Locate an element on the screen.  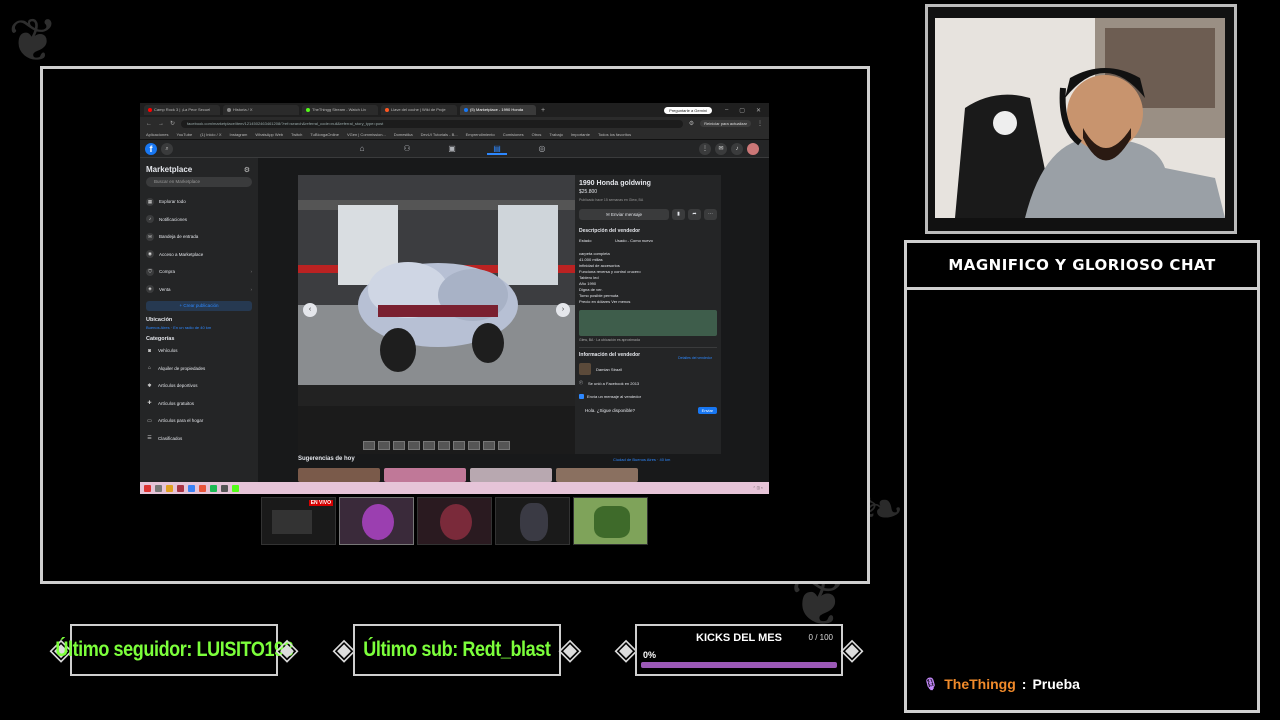
category-vehicles: ◙ Vehículos is located at coordinates (199, 351).